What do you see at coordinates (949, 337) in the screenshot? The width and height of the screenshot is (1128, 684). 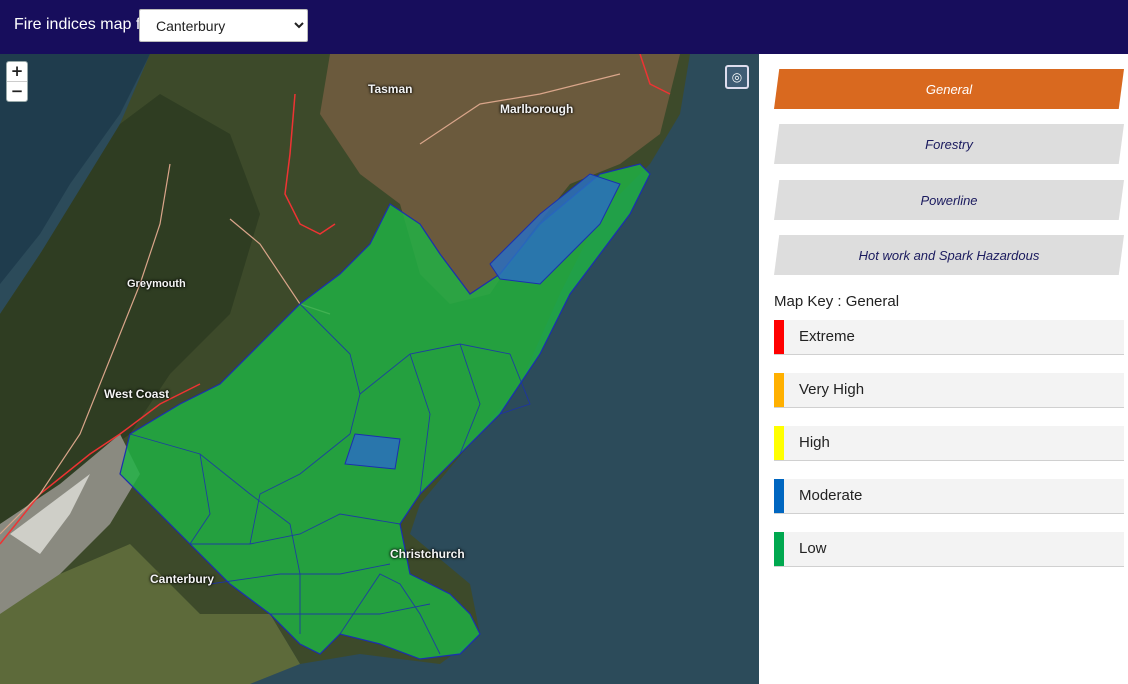 I see `map-key-item: Extreme` at bounding box center [949, 337].